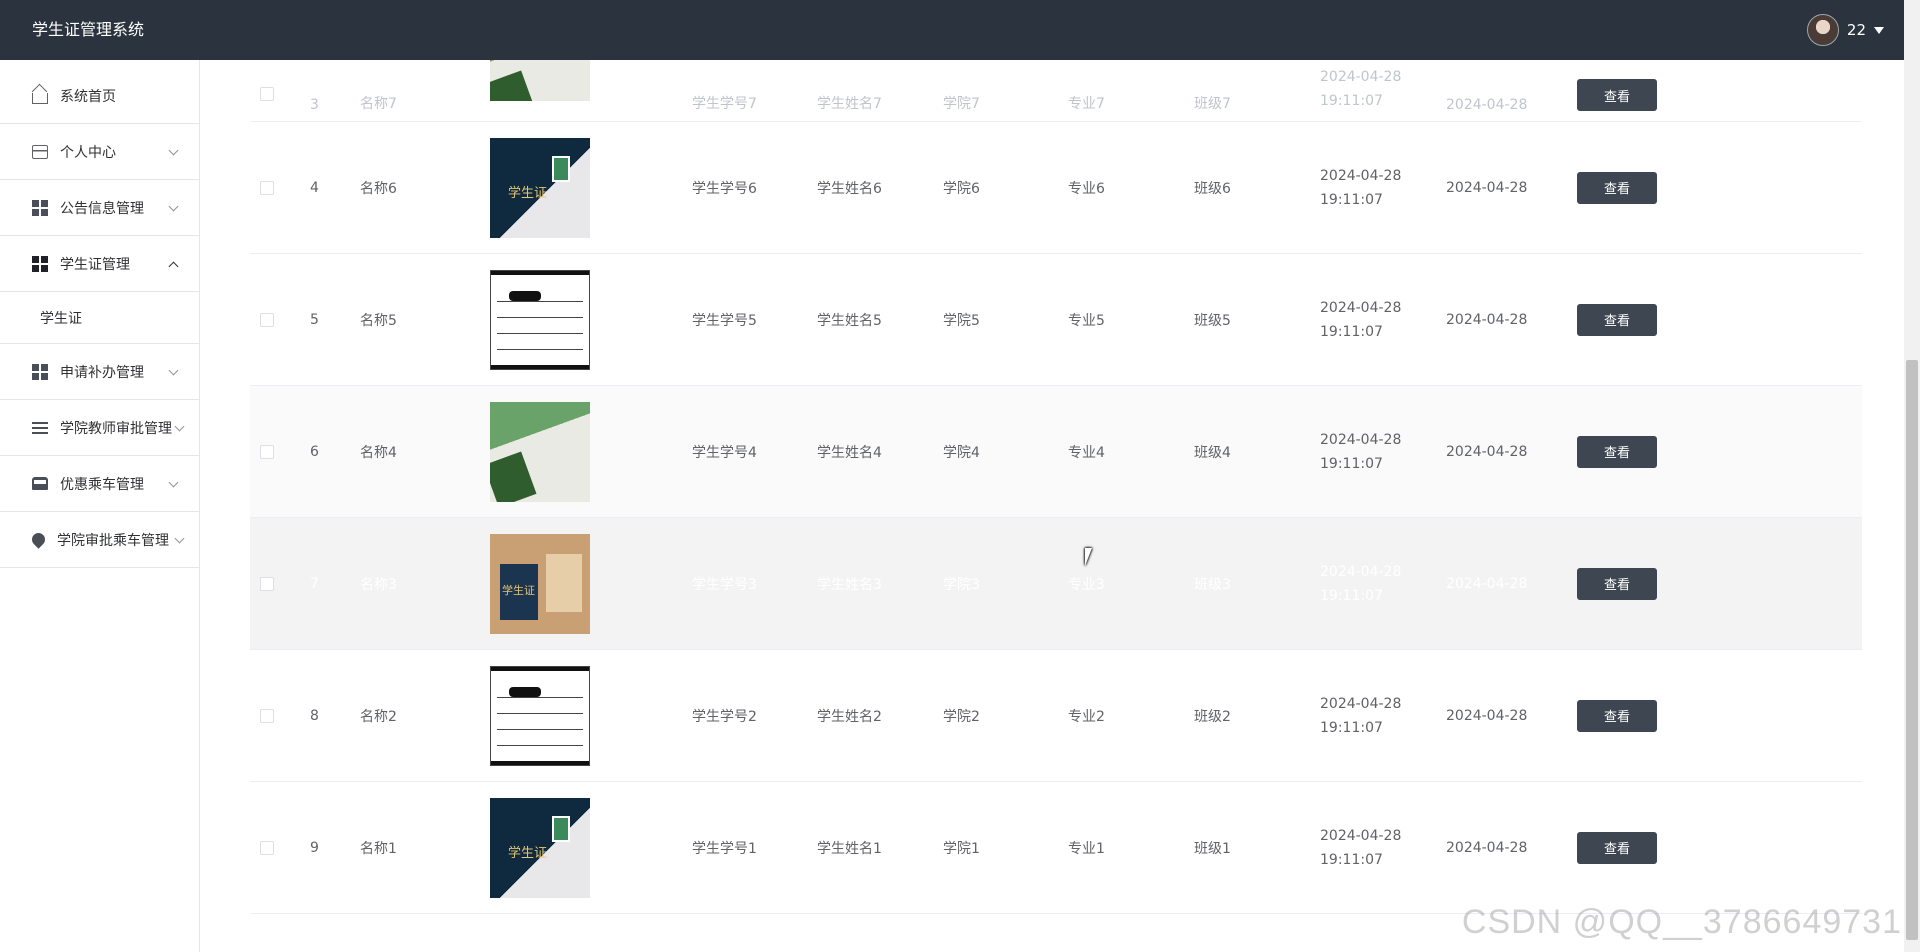  Describe the element at coordinates (1879, 30) in the screenshot. I see `caret-down-icon` at that location.